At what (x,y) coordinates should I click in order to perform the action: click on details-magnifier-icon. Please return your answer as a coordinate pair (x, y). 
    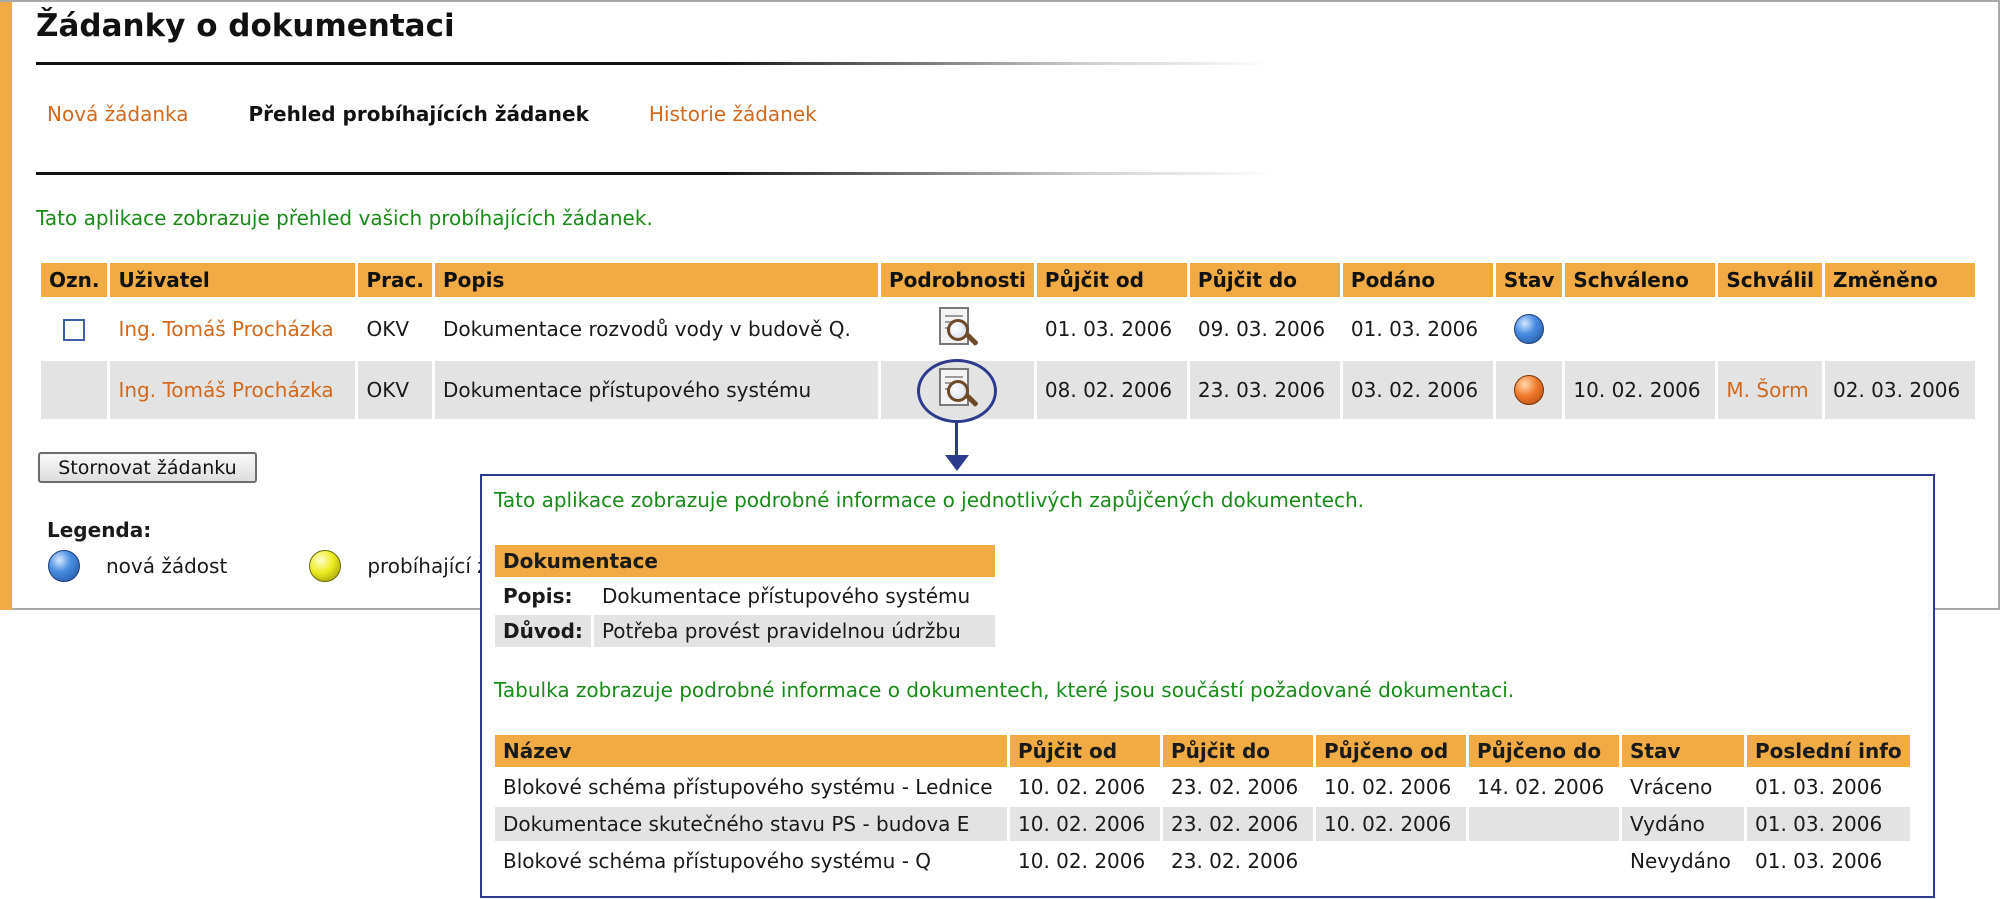
    Looking at the image, I should click on (957, 329).